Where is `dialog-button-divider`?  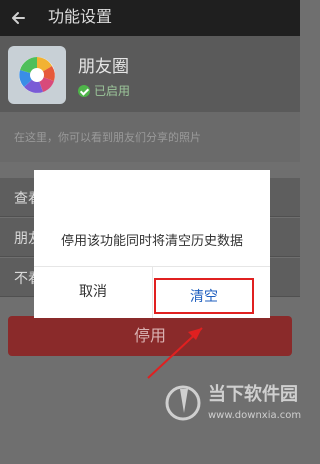 dialog-button-divider is located at coordinates (152, 292).